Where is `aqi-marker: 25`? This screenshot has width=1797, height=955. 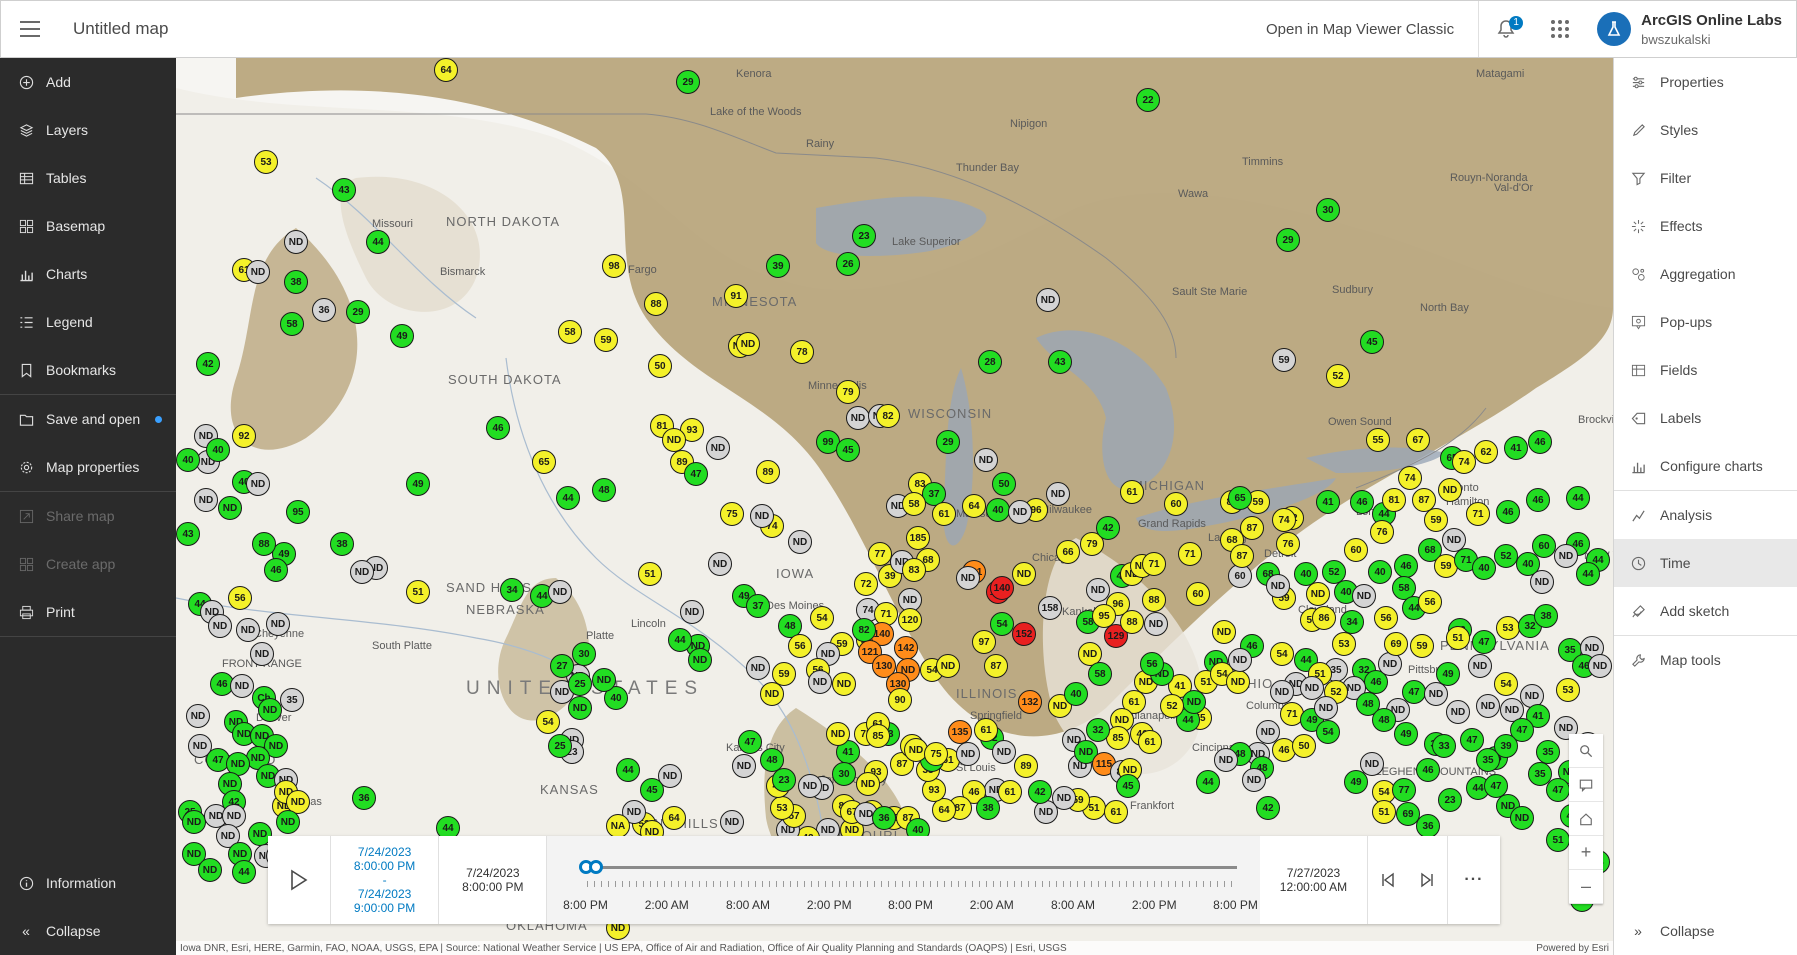
aqi-marker: 25 is located at coordinates (580, 684).